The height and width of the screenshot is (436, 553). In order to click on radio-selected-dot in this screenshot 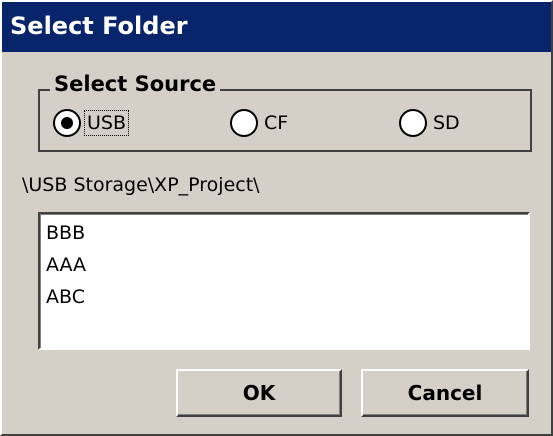, I will do `click(67, 123)`.